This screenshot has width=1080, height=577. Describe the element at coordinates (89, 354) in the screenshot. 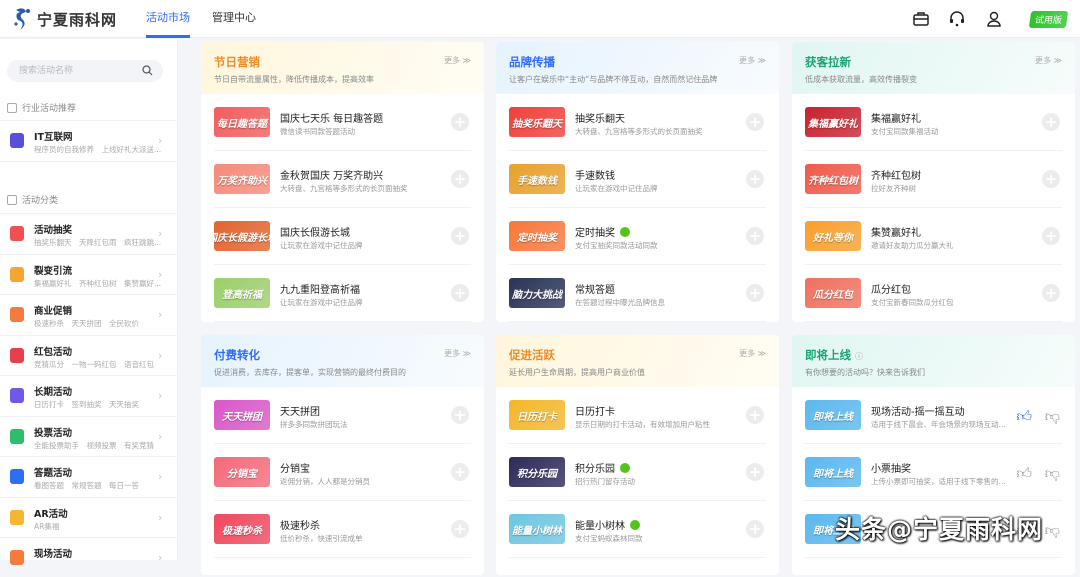

I see `sidebar-category-item: 红包活动 竞猜瓜分 一物一码红包 语音红包 ›` at that location.